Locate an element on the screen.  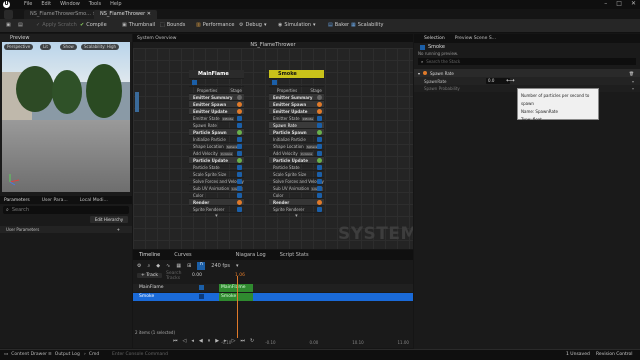
params-search: ⌕ Search is located at coordinates (66, 210).